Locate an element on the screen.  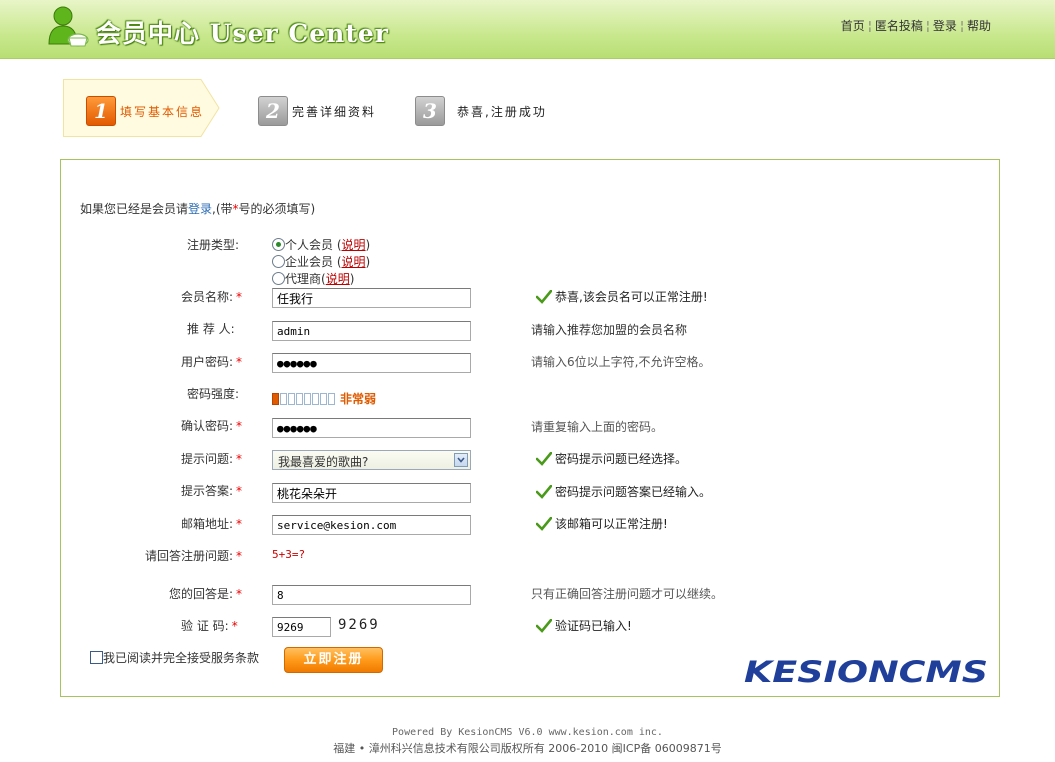
password-input is located at coordinates (371, 363).